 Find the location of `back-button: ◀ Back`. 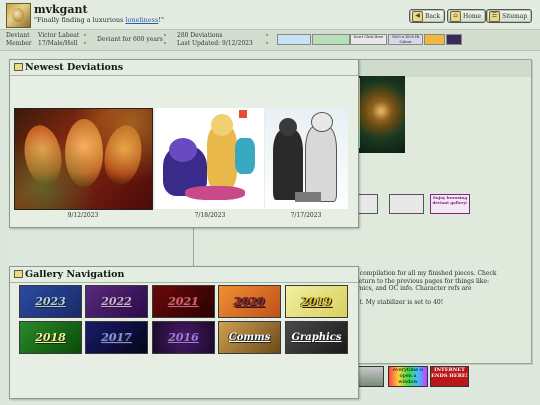

back-button: ◀ Back is located at coordinates (427, 16).